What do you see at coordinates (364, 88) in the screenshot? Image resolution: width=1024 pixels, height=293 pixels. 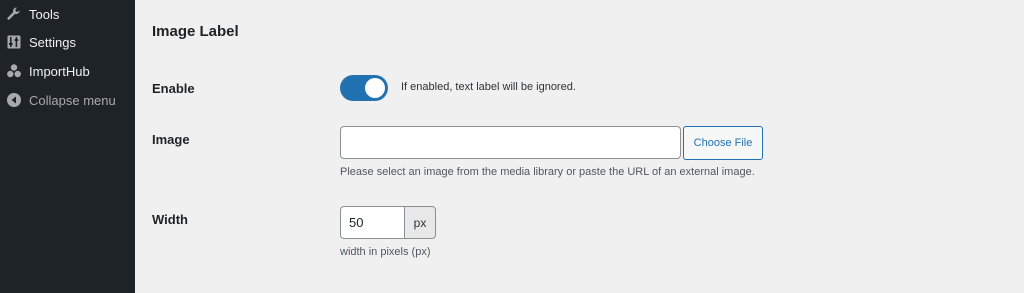 I see `enable-toggle` at bounding box center [364, 88].